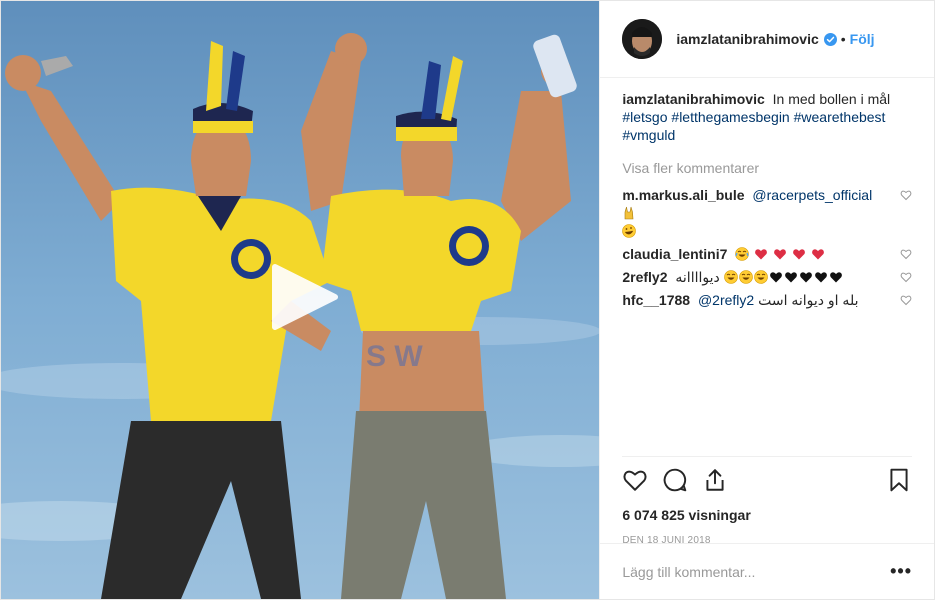 The width and height of the screenshot is (935, 600). What do you see at coordinates (726, 300) in the screenshot?
I see `comment-mention: @2refly2` at bounding box center [726, 300].